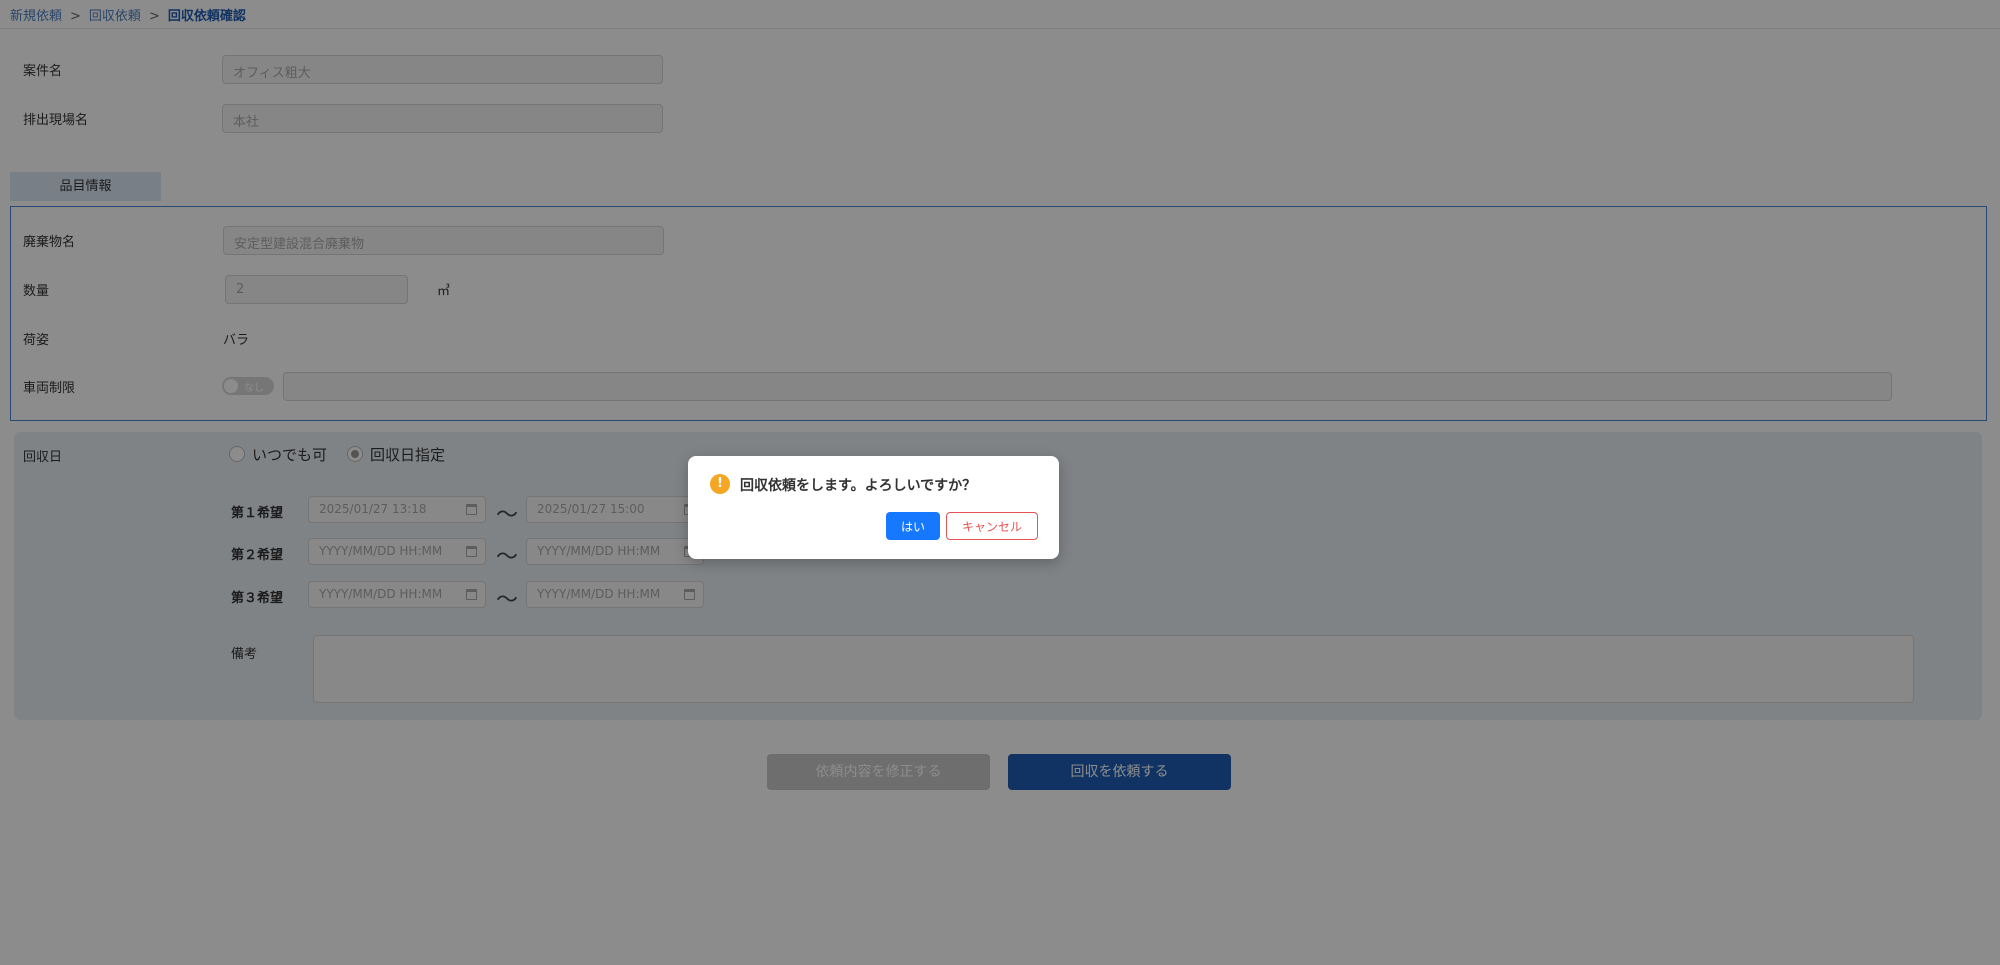  What do you see at coordinates (720, 484) in the screenshot?
I see `warning-icon: !` at bounding box center [720, 484].